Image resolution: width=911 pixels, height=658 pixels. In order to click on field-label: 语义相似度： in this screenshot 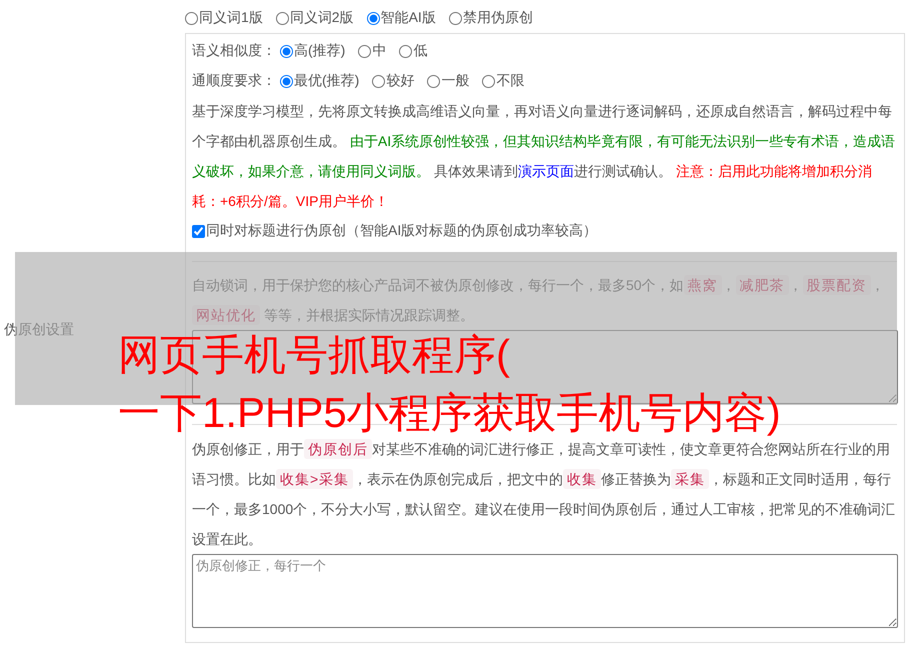, I will do `click(234, 51)`.